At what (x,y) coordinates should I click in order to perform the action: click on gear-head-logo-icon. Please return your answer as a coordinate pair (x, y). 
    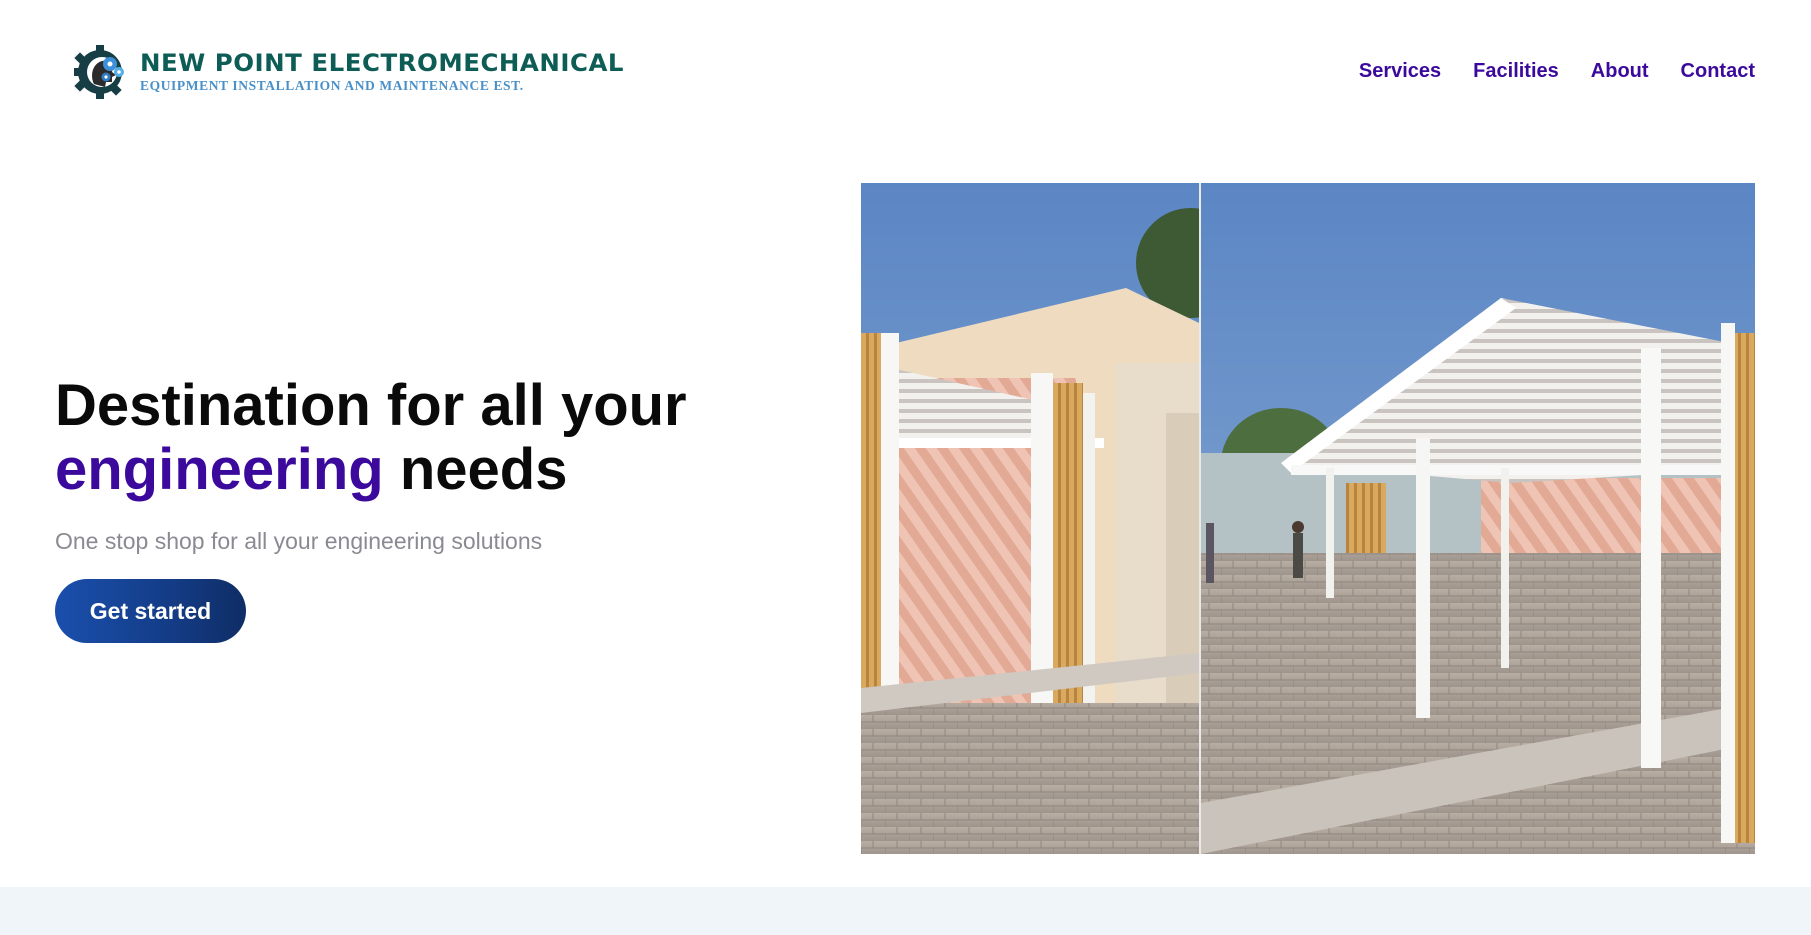
    Looking at the image, I should click on (99, 72).